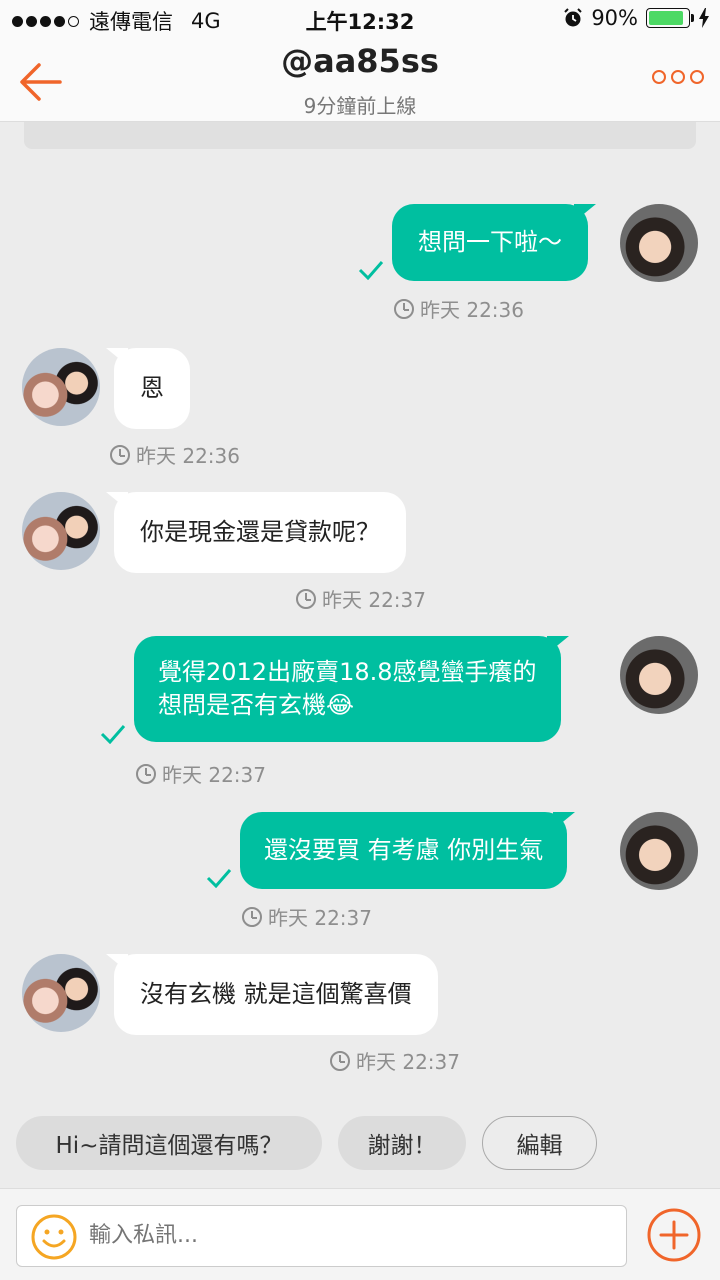 The width and height of the screenshot is (720, 1280). What do you see at coordinates (272, 994) in the screenshot?
I see `message-bubble: 沒有玄機 就是這個驚喜價` at bounding box center [272, 994].